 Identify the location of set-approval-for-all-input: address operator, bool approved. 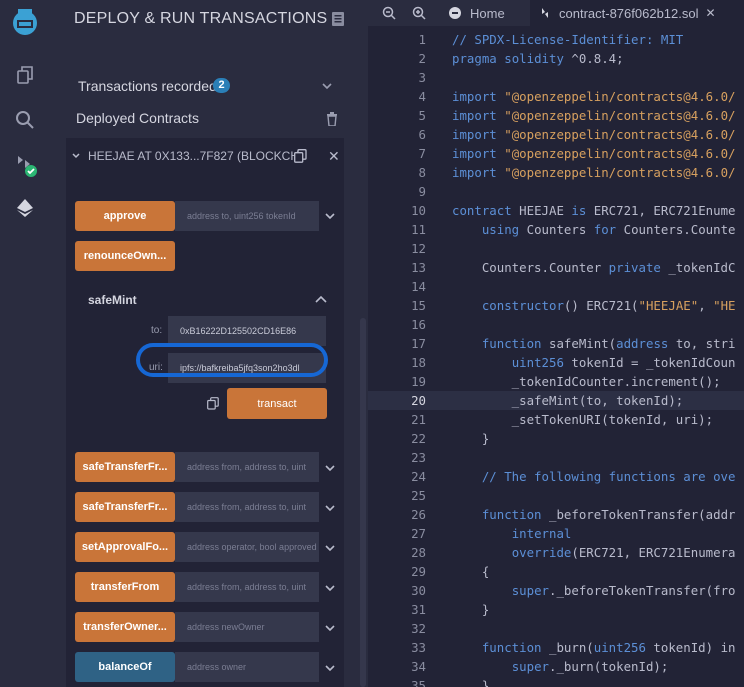
(247, 547).